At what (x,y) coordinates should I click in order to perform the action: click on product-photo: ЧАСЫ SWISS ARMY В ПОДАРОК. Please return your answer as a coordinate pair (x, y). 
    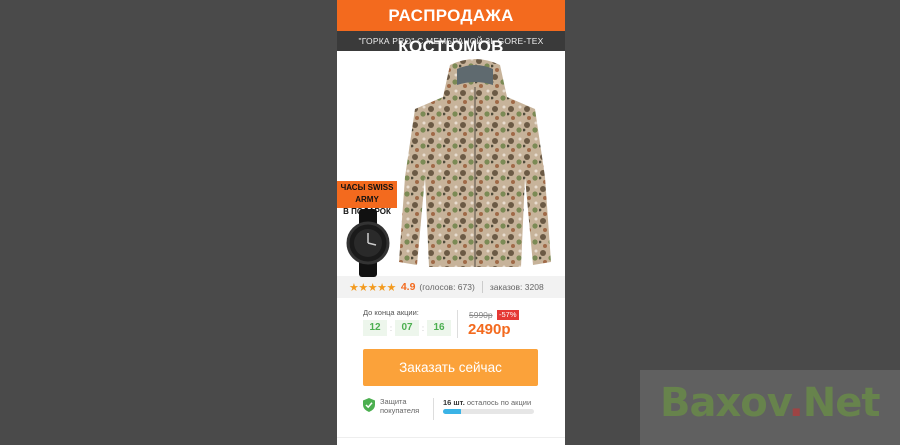
    Looking at the image, I should click on (451, 164).